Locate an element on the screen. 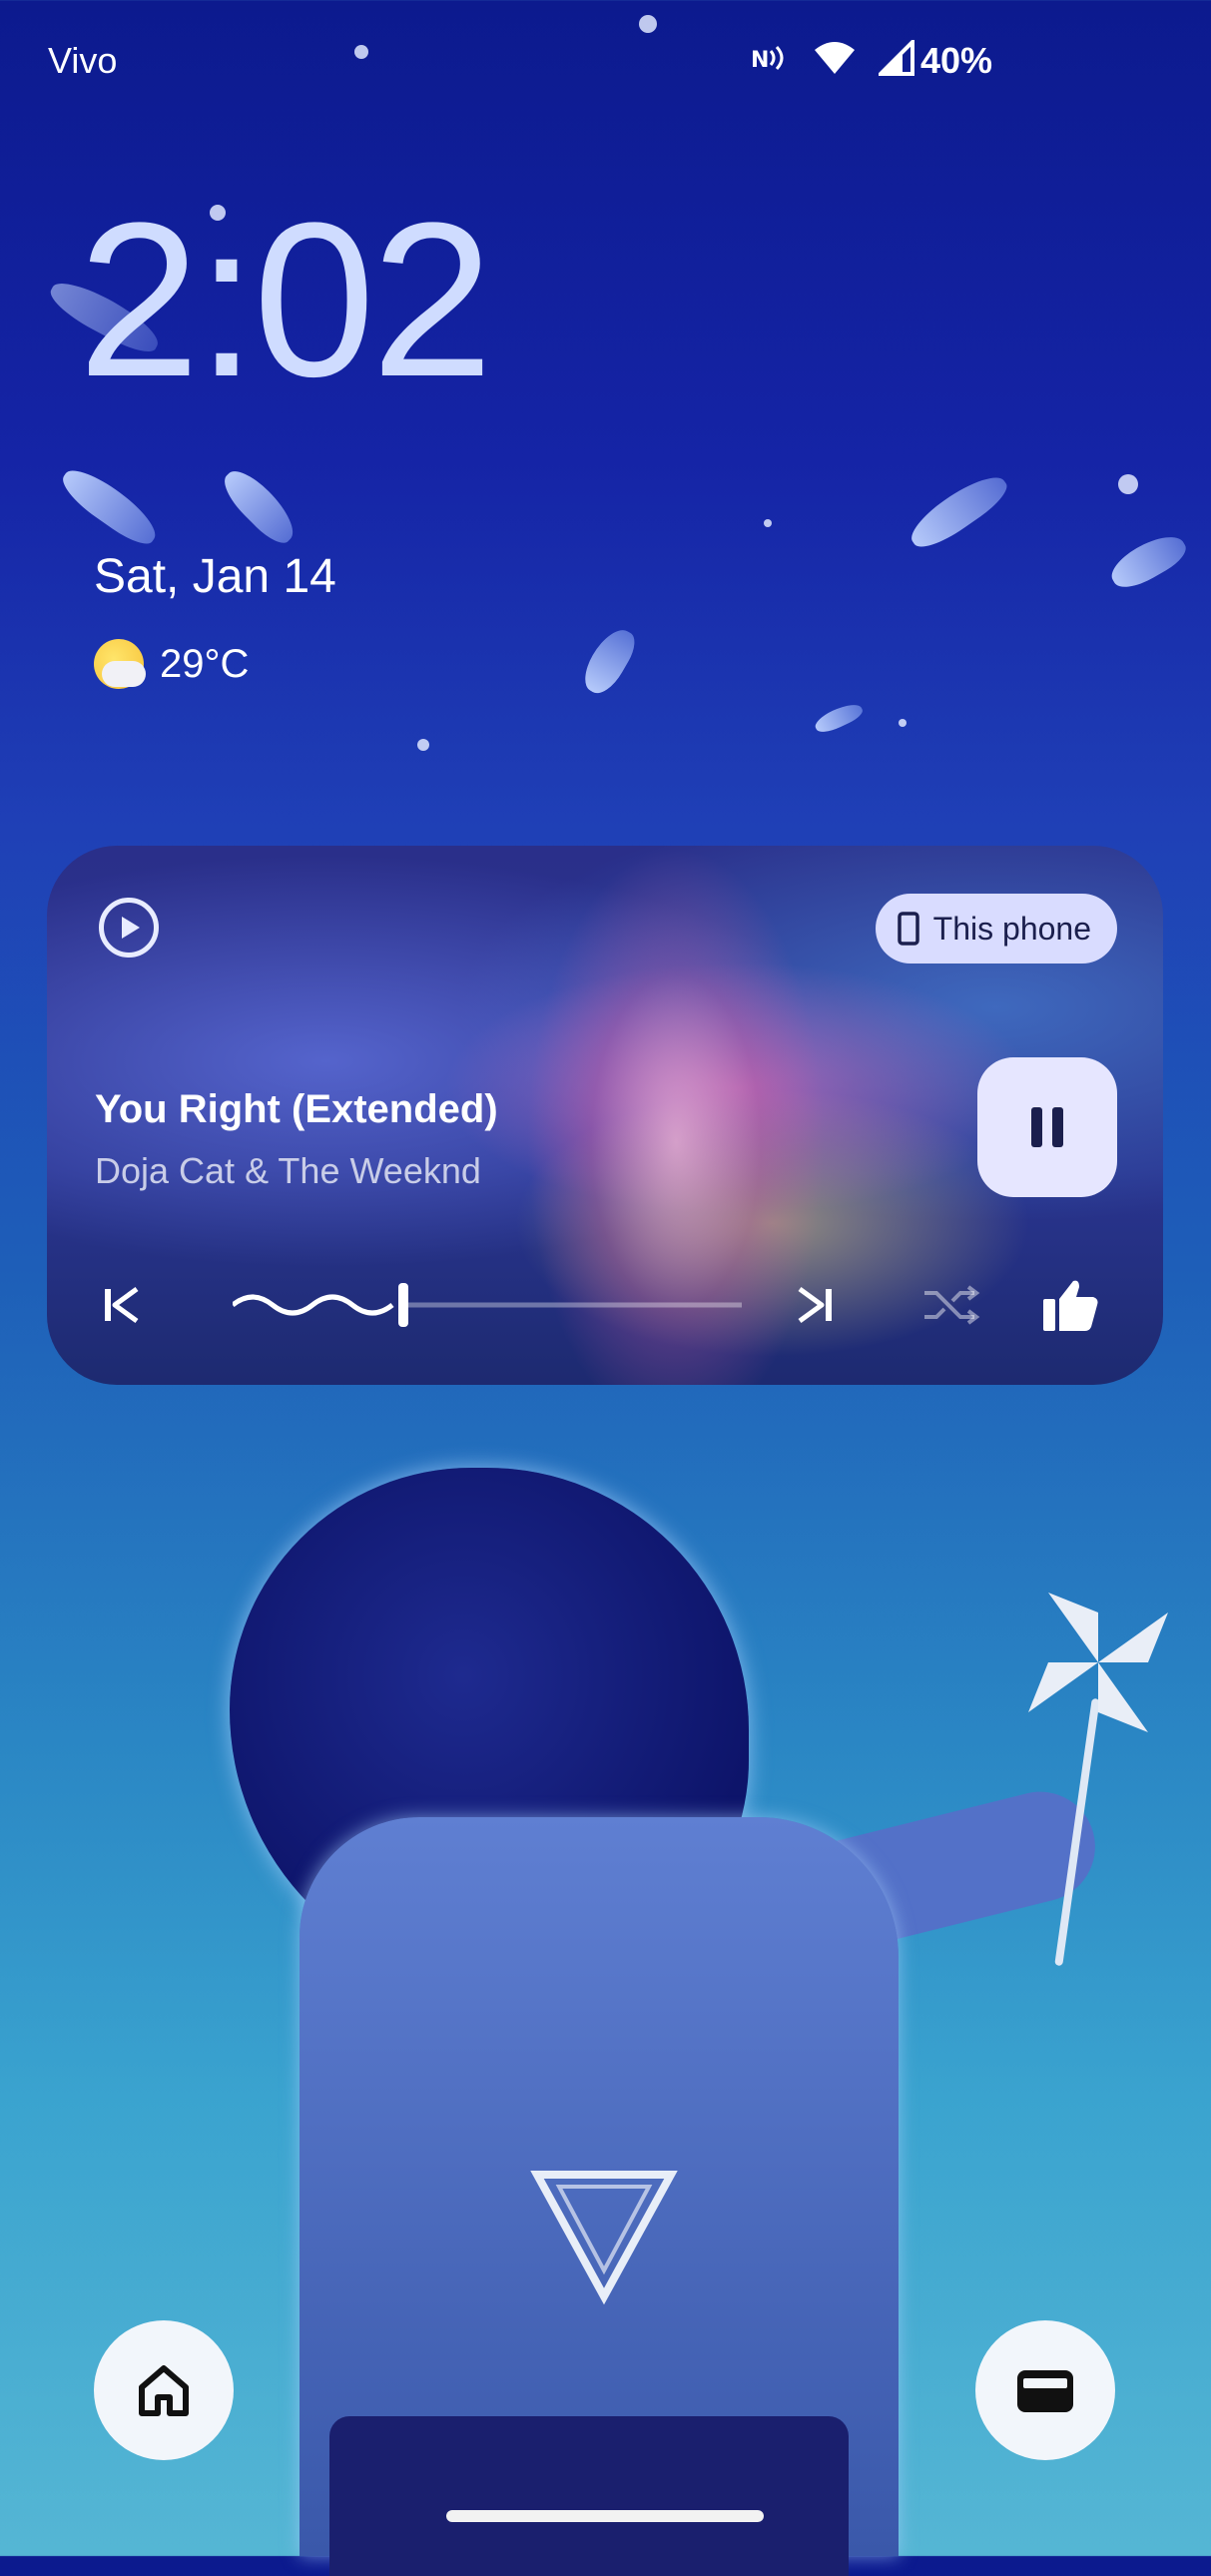  progress-thumb is located at coordinates (403, 1305).